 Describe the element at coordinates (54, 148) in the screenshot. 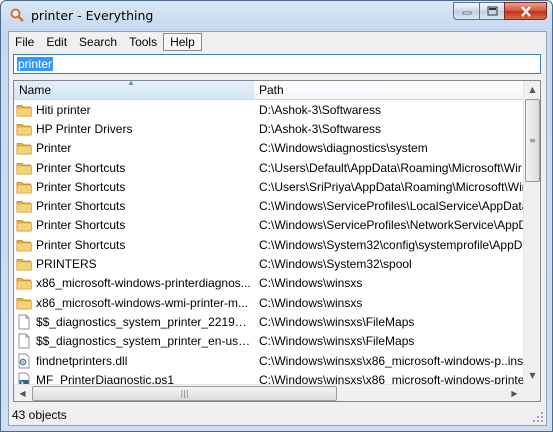

I see `file-name: Printer` at that location.